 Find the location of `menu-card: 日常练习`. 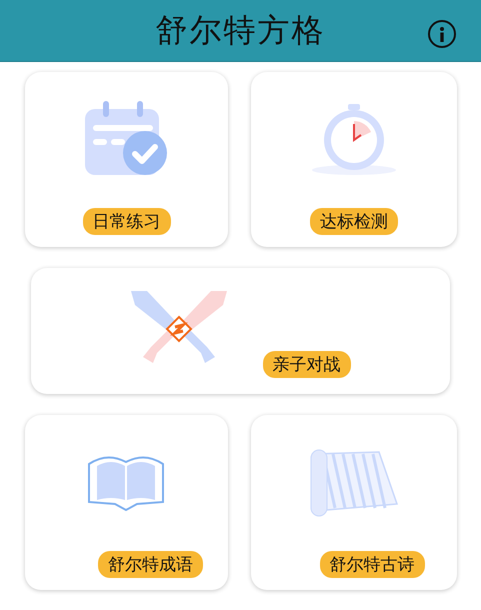

menu-card: 日常练习 is located at coordinates (126, 159).